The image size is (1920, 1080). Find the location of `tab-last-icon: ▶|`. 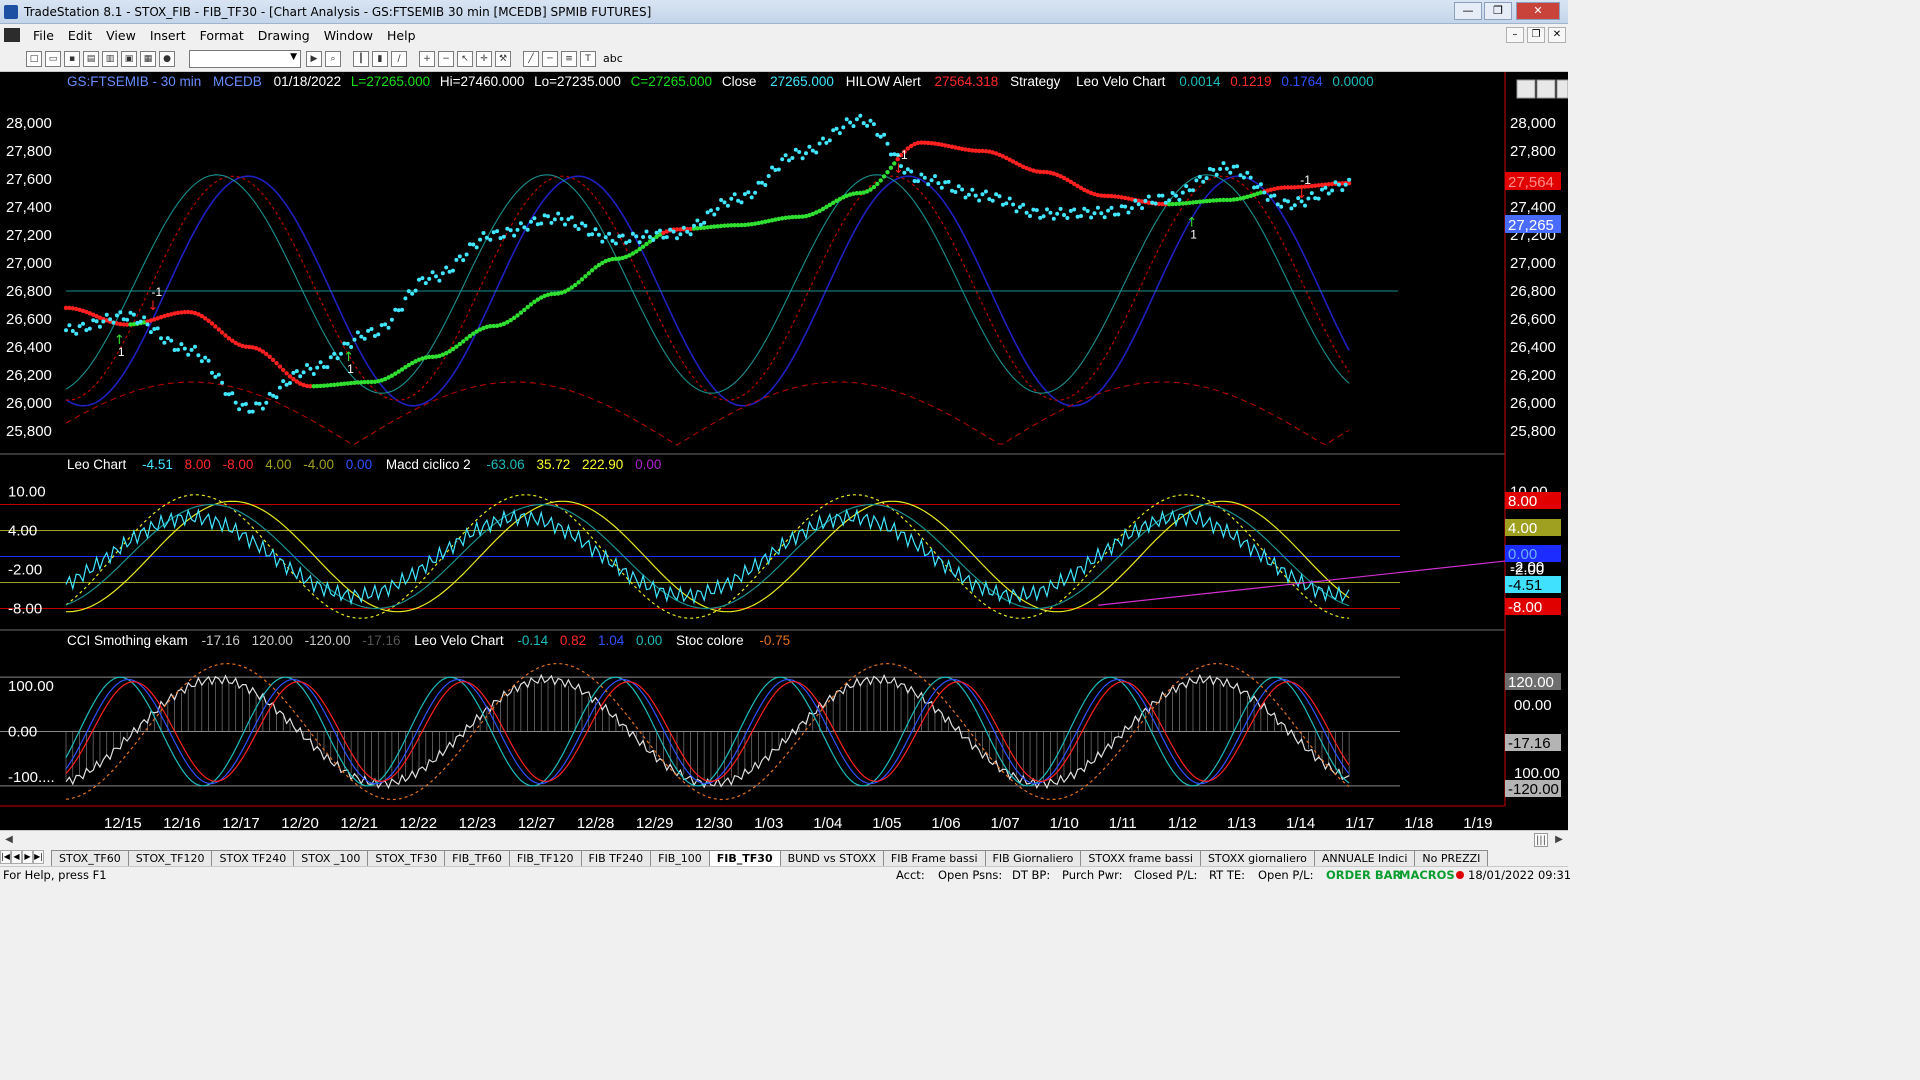

tab-last-icon: ▶| is located at coordinates (38, 857).